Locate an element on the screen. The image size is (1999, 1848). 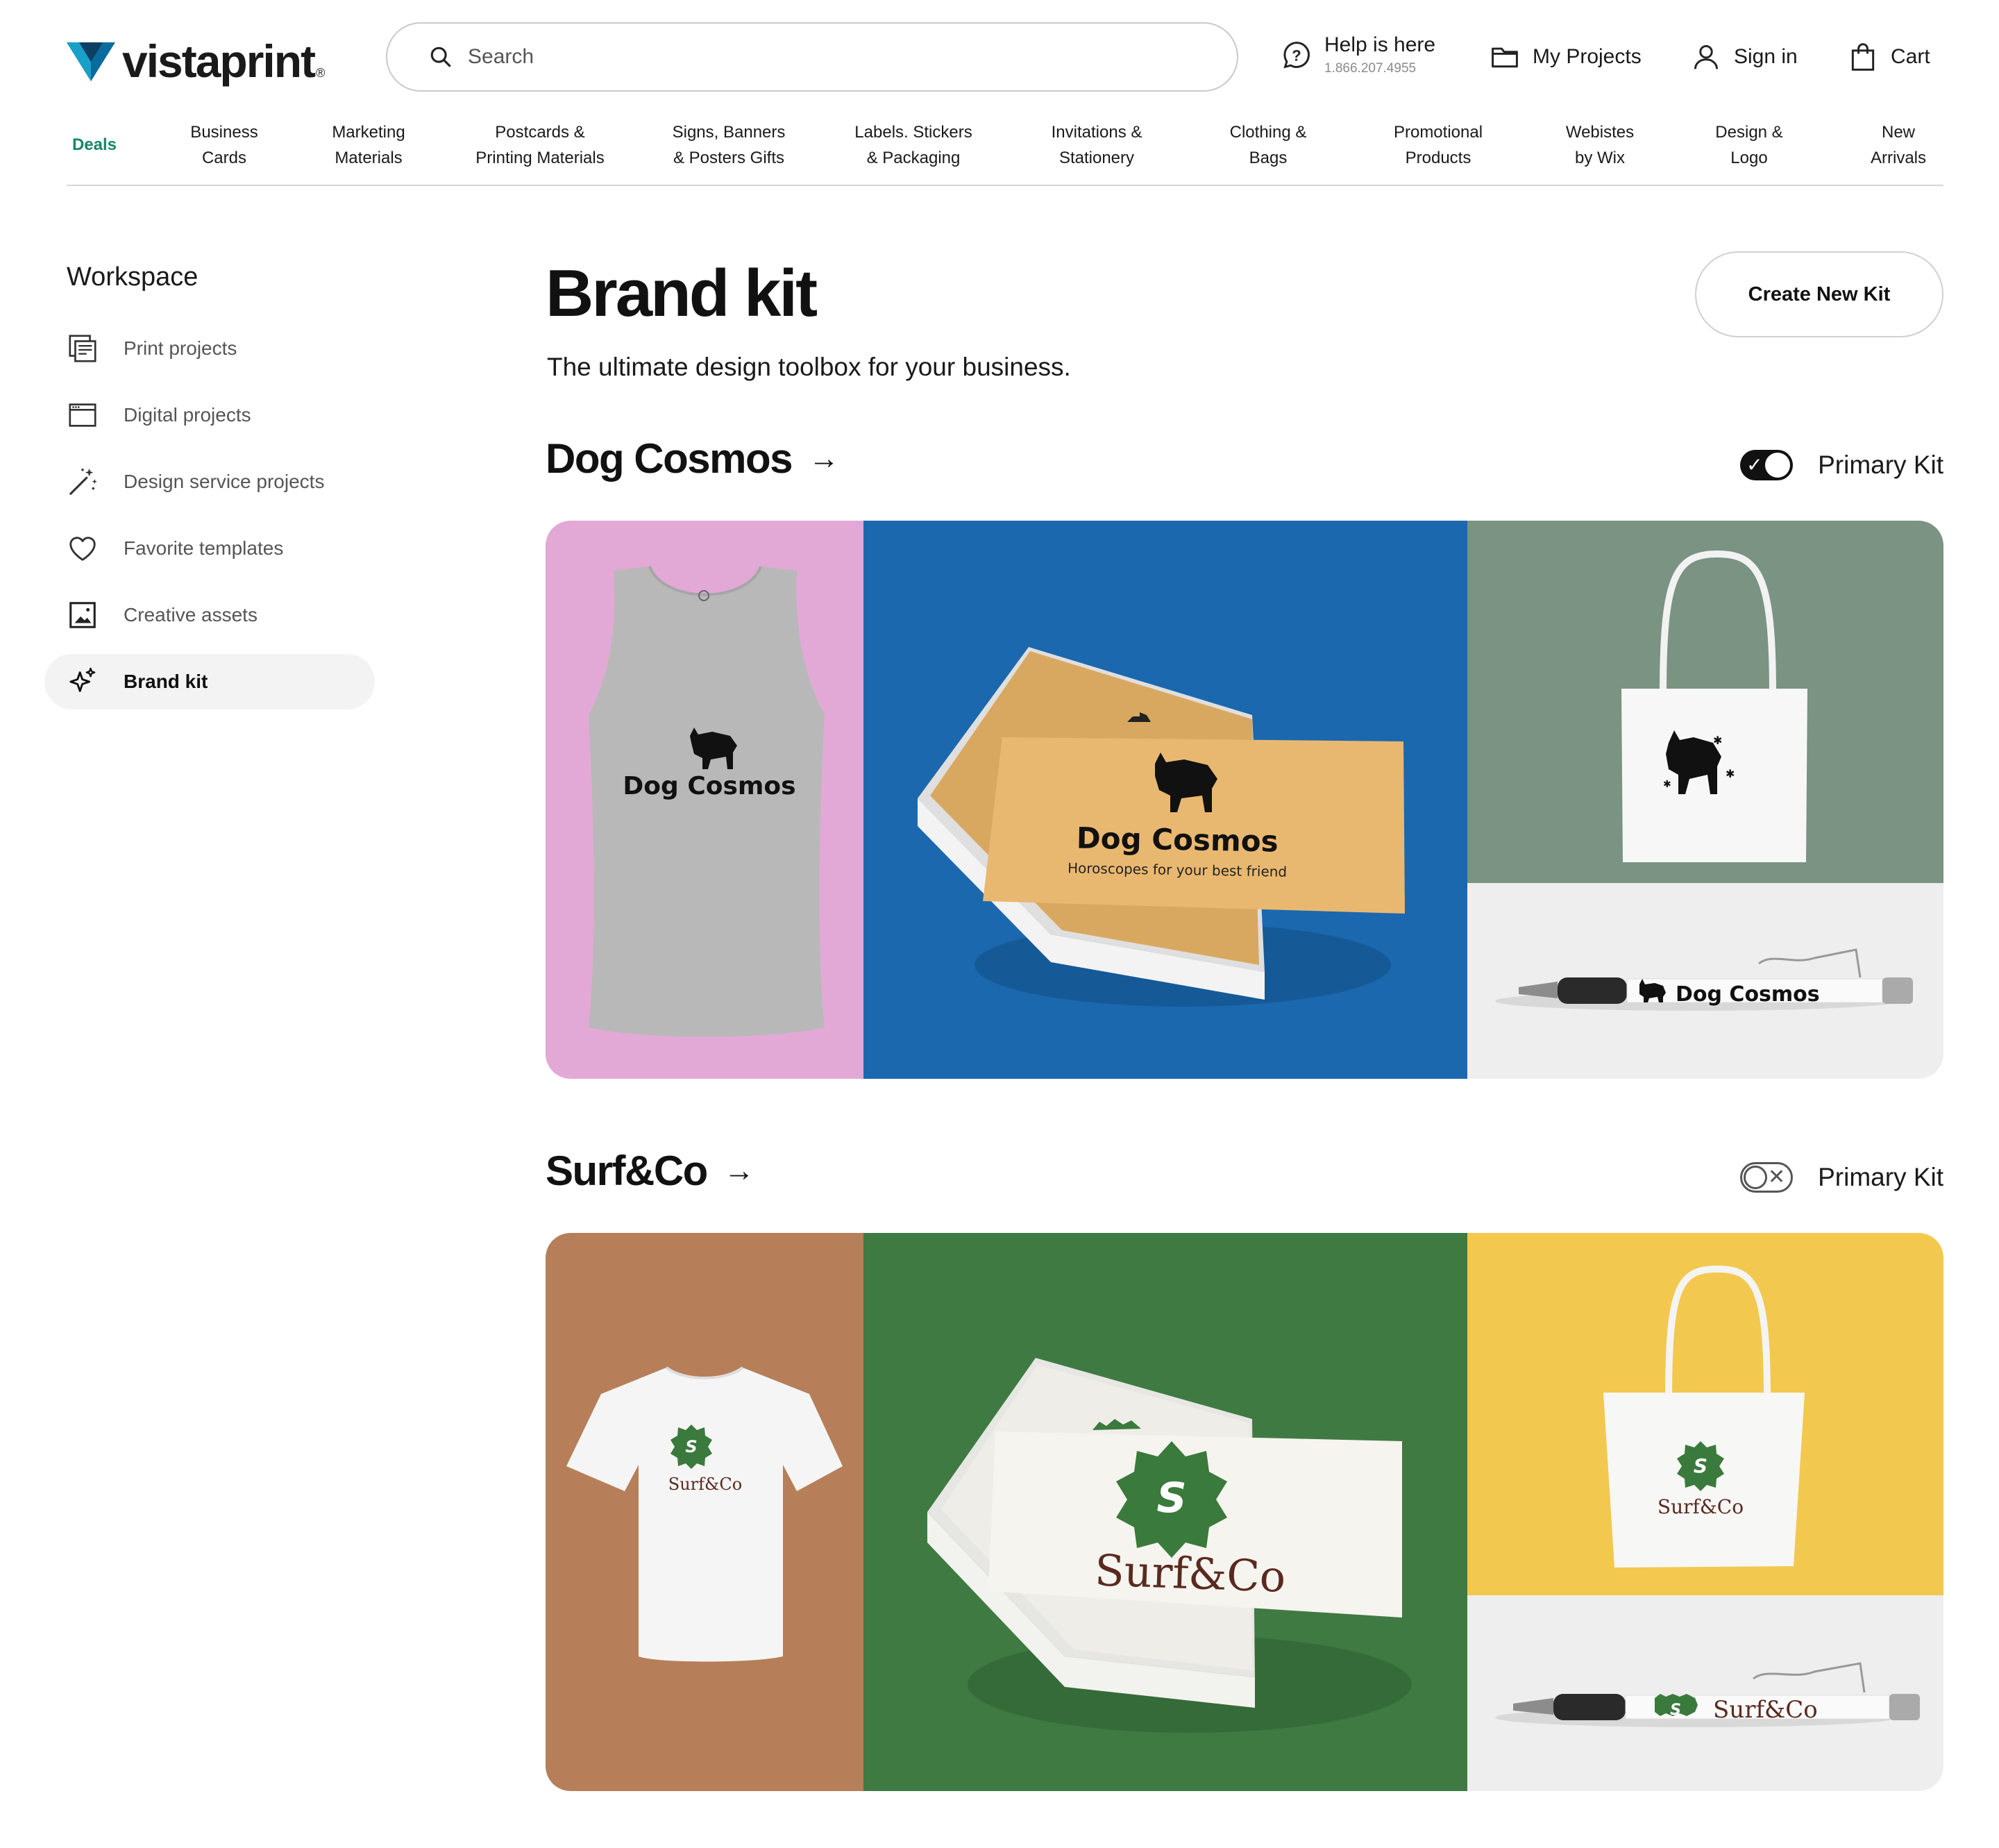
nav-business-cards: Business Cards is located at coordinates (224, 145).